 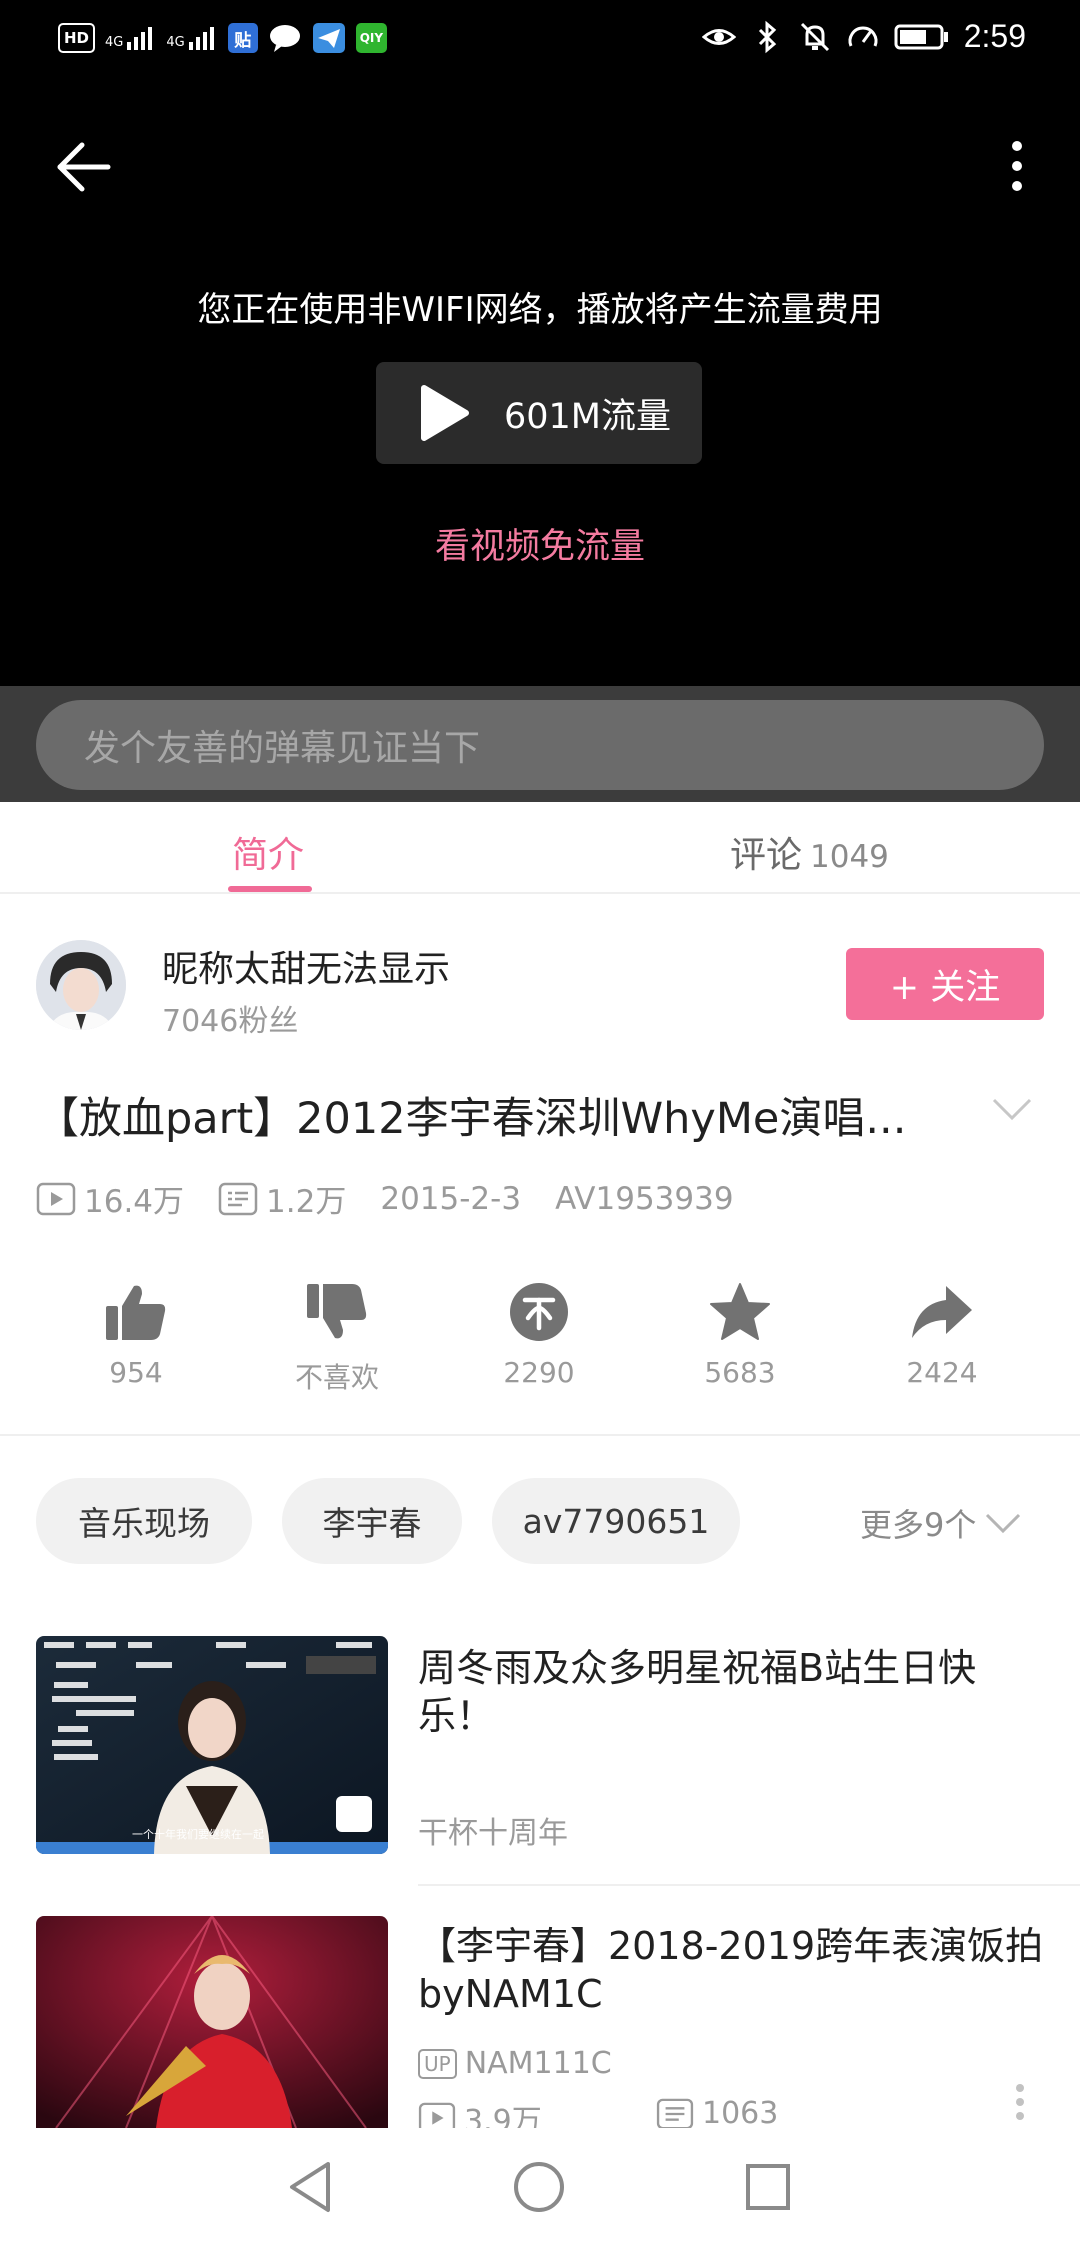 I want to click on mute-bell-icon, so click(x=814, y=36).